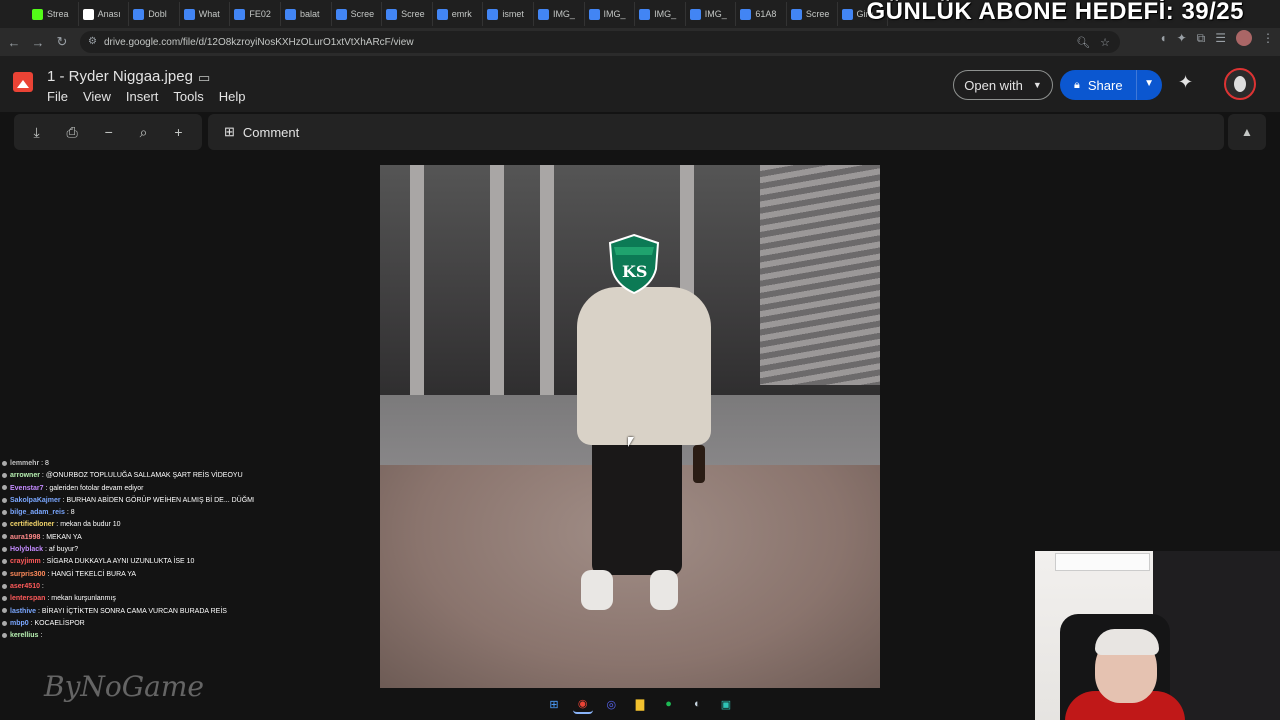 This screenshot has width=1280, height=720. What do you see at coordinates (128, 587) in the screenshot?
I see `chat-message: aser4510 :` at bounding box center [128, 587].